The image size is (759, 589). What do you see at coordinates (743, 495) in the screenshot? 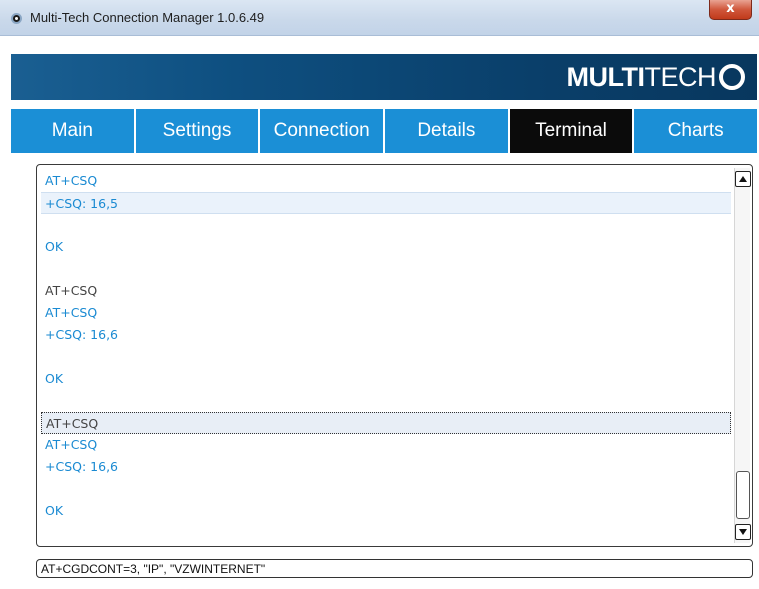
I see `scroll-thumb` at bounding box center [743, 495].